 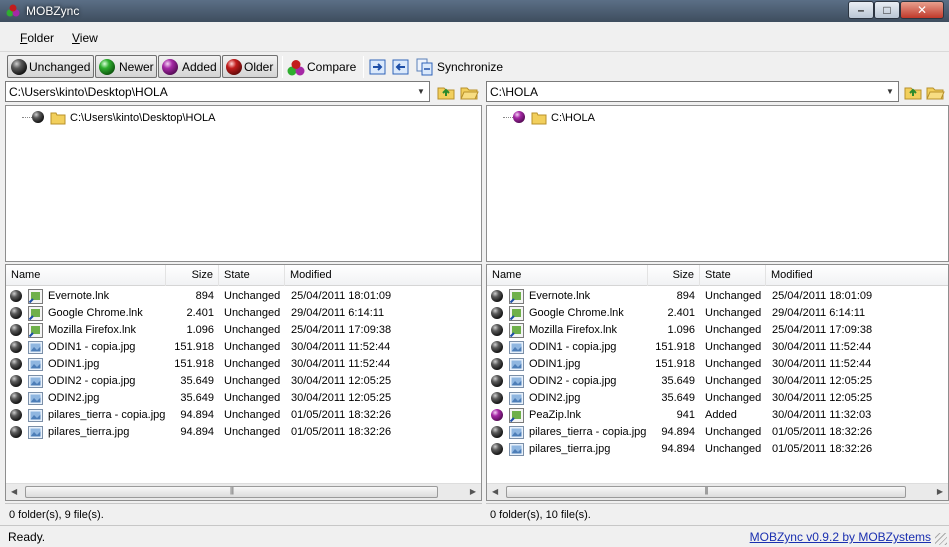 What do you see at coordinates (840, 537) in the screenshot?
I see `about-link: MOBZync v0.9.2 by MOBZystems` at bounding box center [840, 537].